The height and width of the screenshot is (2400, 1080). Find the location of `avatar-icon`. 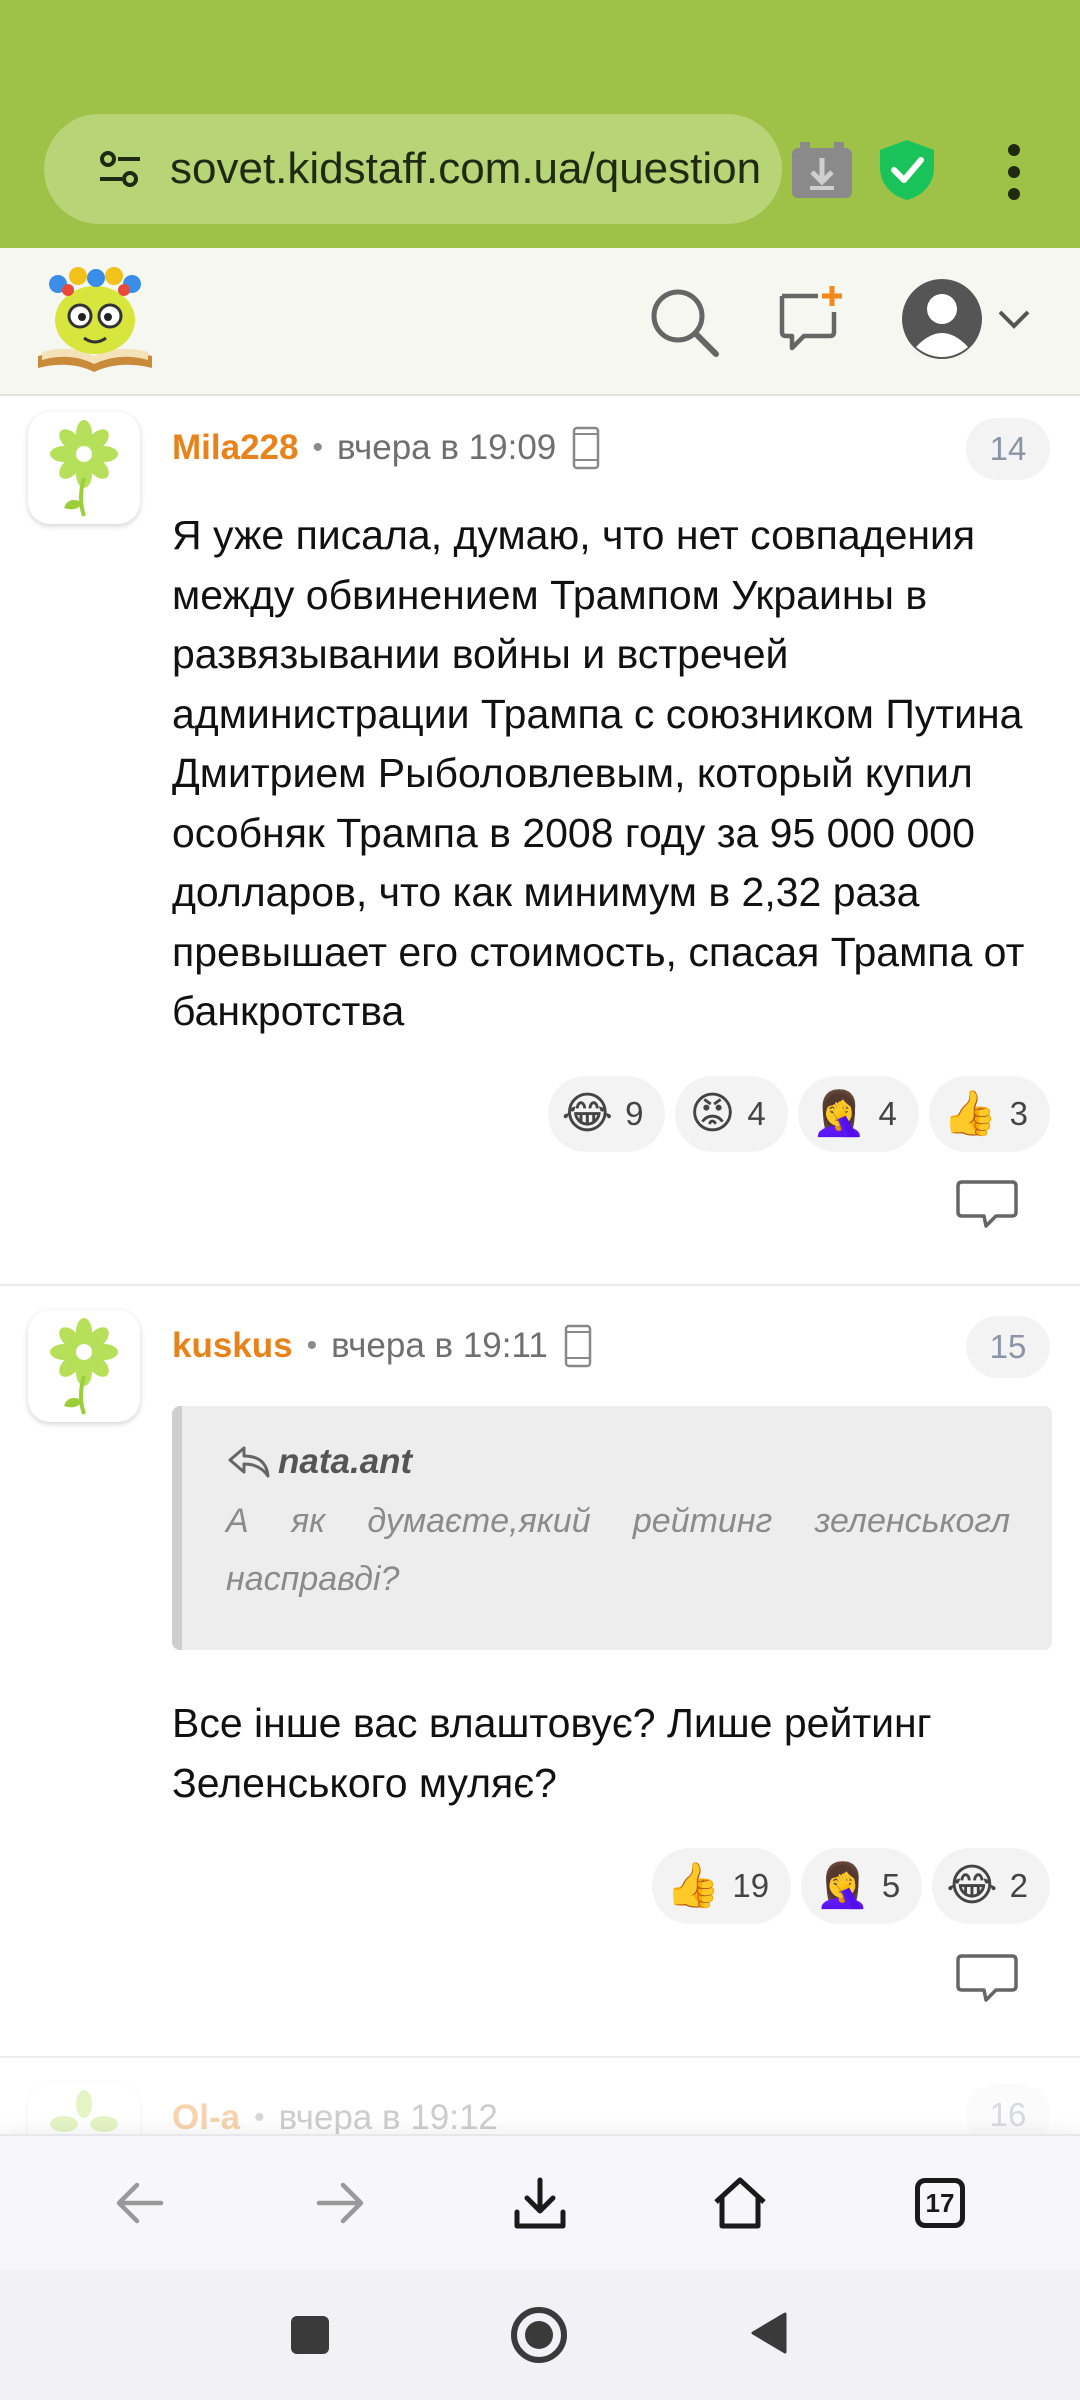

avatar-icon is located at coordinates (942, 319).